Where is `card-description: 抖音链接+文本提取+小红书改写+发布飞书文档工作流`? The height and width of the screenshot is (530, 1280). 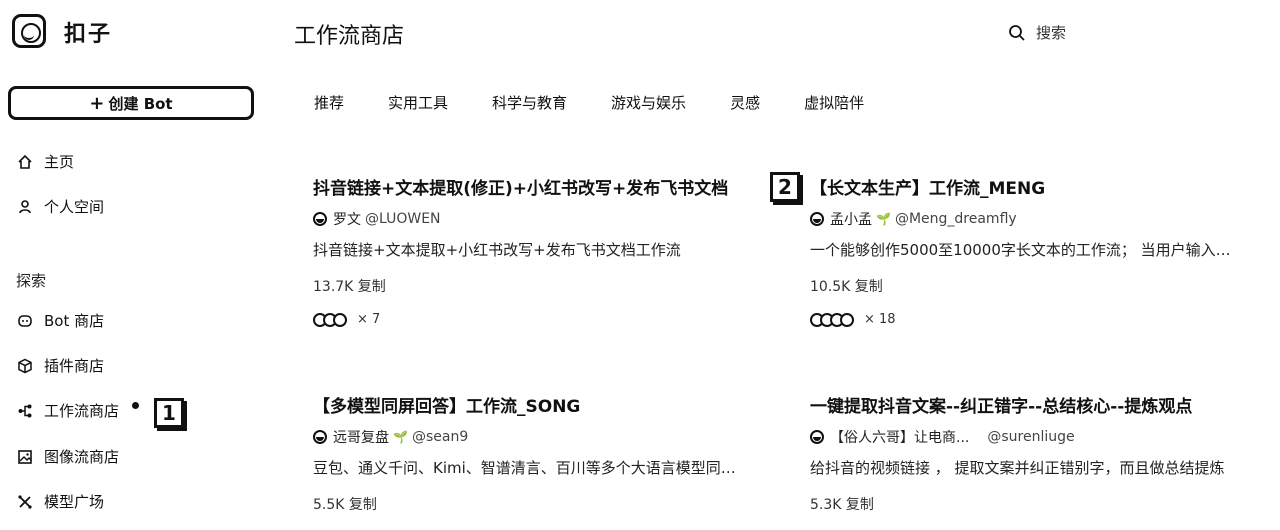 card-description: 抖音链接+文本提取+小红书改写+发布飞书文档工作流 is located at coordinates (497, 250).